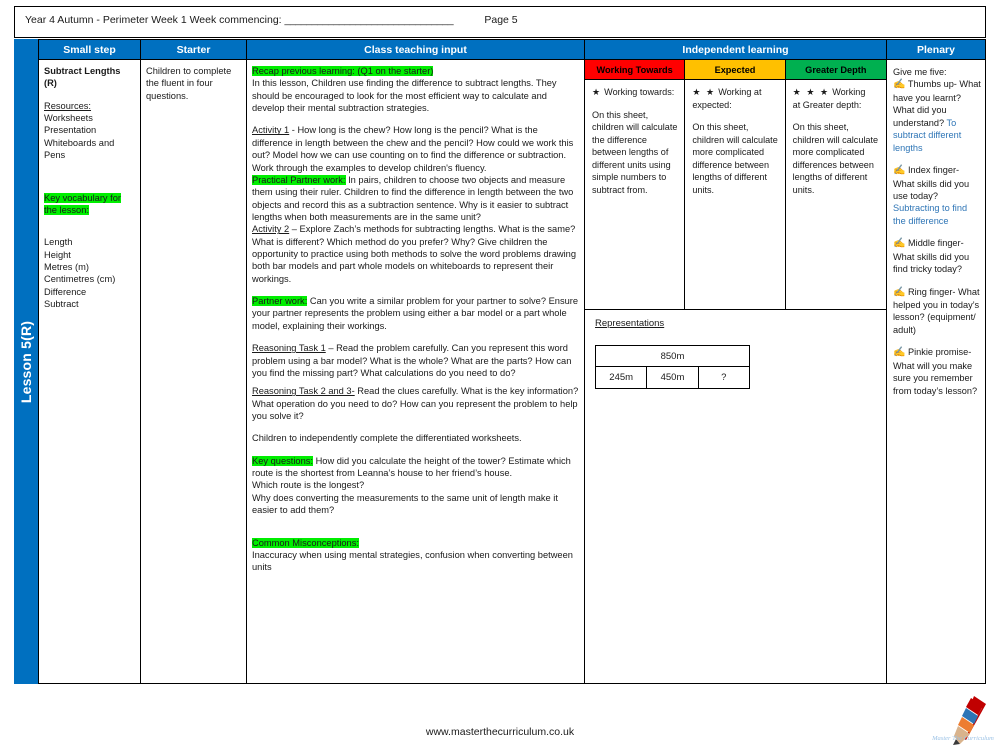 Image resolution: width=1000 pixels, height=750 pixels. Describe the element at coordinates (305, 542) in the screenshot. I see `misconceptions-label: Common Misconceptions:` at that location.